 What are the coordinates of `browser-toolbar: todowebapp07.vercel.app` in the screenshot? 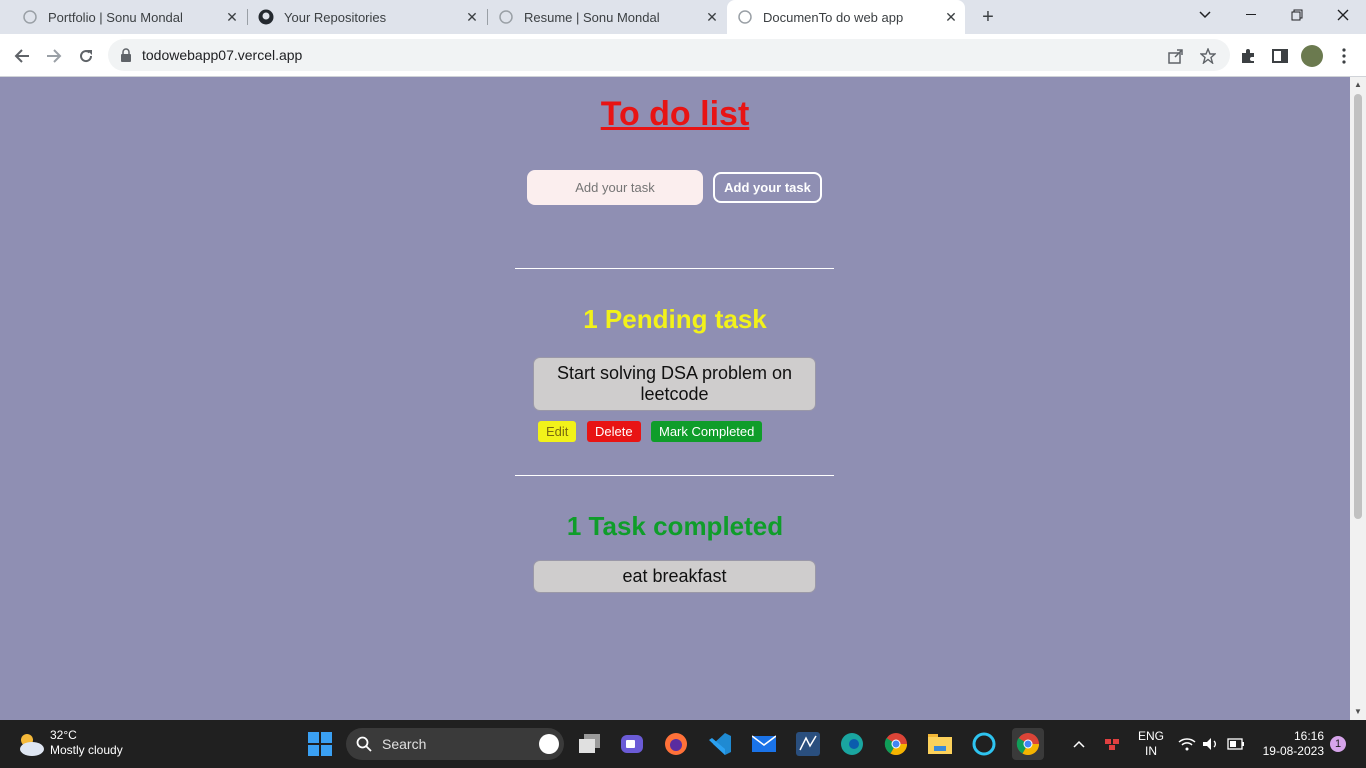 It's located at (683, 55).